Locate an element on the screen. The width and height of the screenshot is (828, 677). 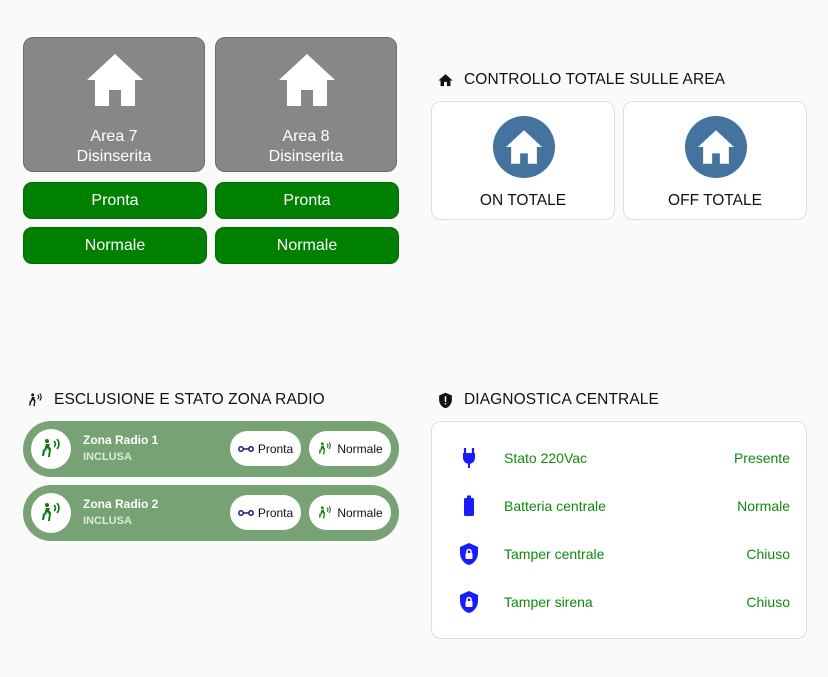
area-8-tile: Area 8 Disinserita is located at coordinates (306, 104).